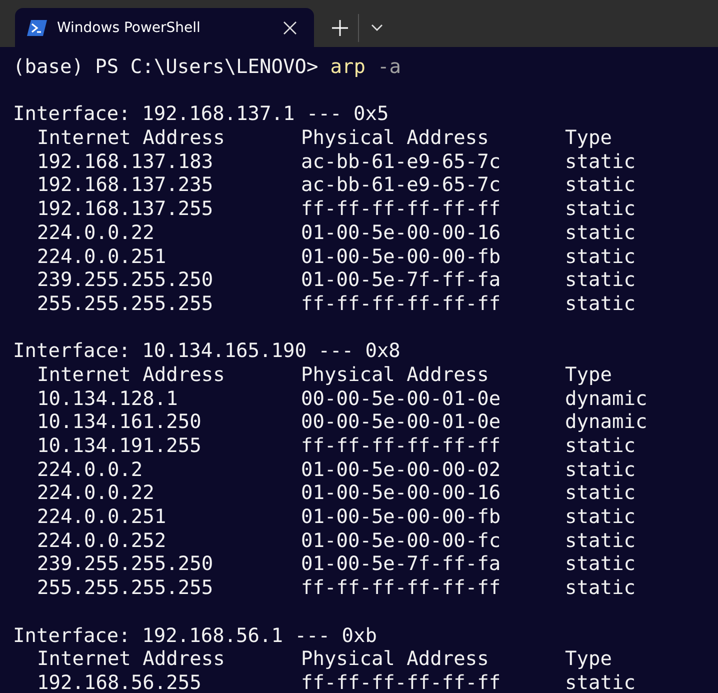 The height and width of the screenshot is (693, 718). I want to click on table-cell-text: 192.168.137.255, so click(125, 209).